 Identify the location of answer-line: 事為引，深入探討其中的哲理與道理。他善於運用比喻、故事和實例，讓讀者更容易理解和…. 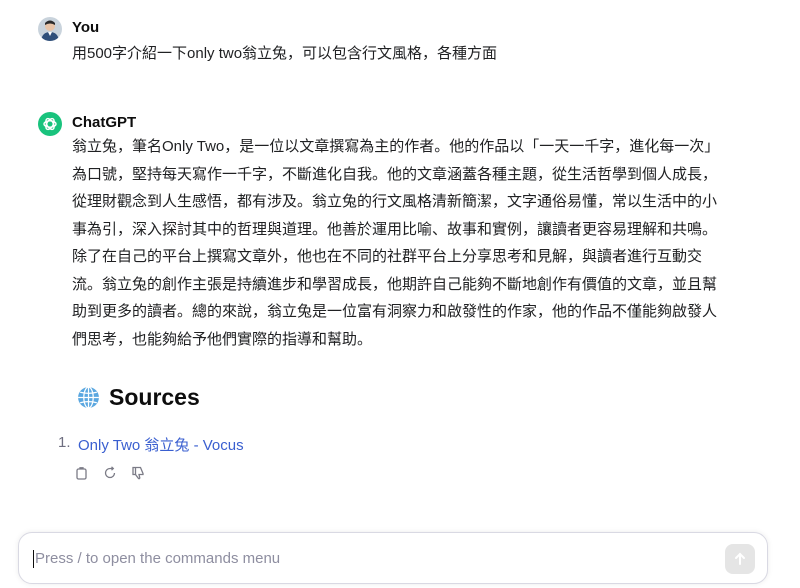
(395, 229).